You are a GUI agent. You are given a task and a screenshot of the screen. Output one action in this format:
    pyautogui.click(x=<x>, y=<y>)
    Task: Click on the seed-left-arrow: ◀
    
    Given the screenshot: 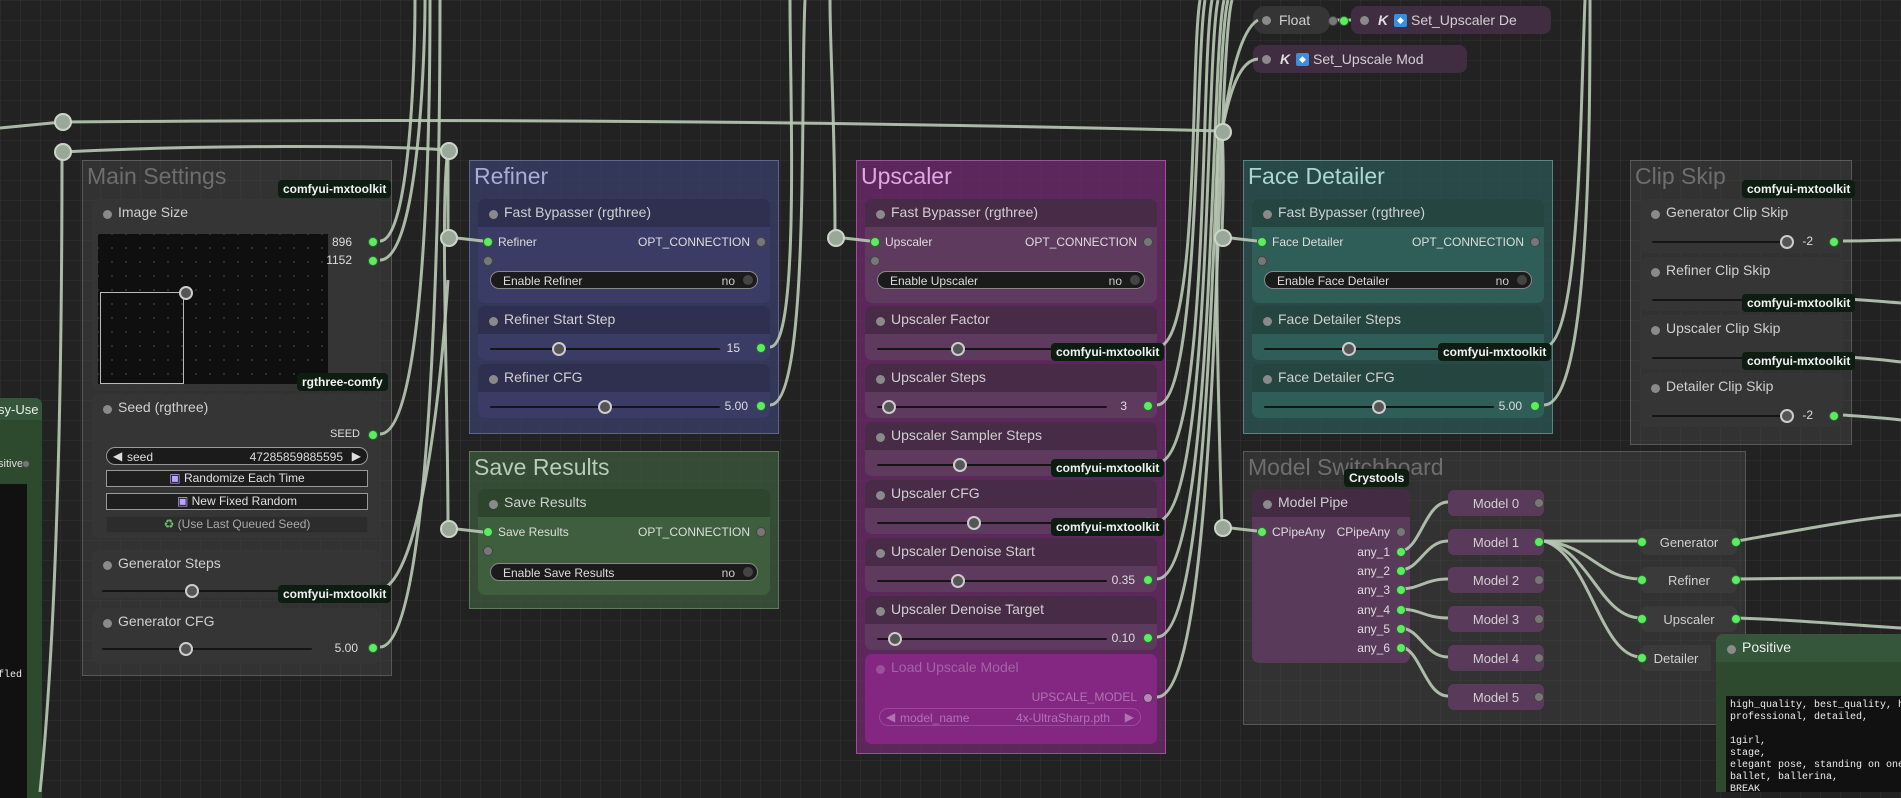 What is the action you would take?
    pyautogui.click(x=117, y=456)
    